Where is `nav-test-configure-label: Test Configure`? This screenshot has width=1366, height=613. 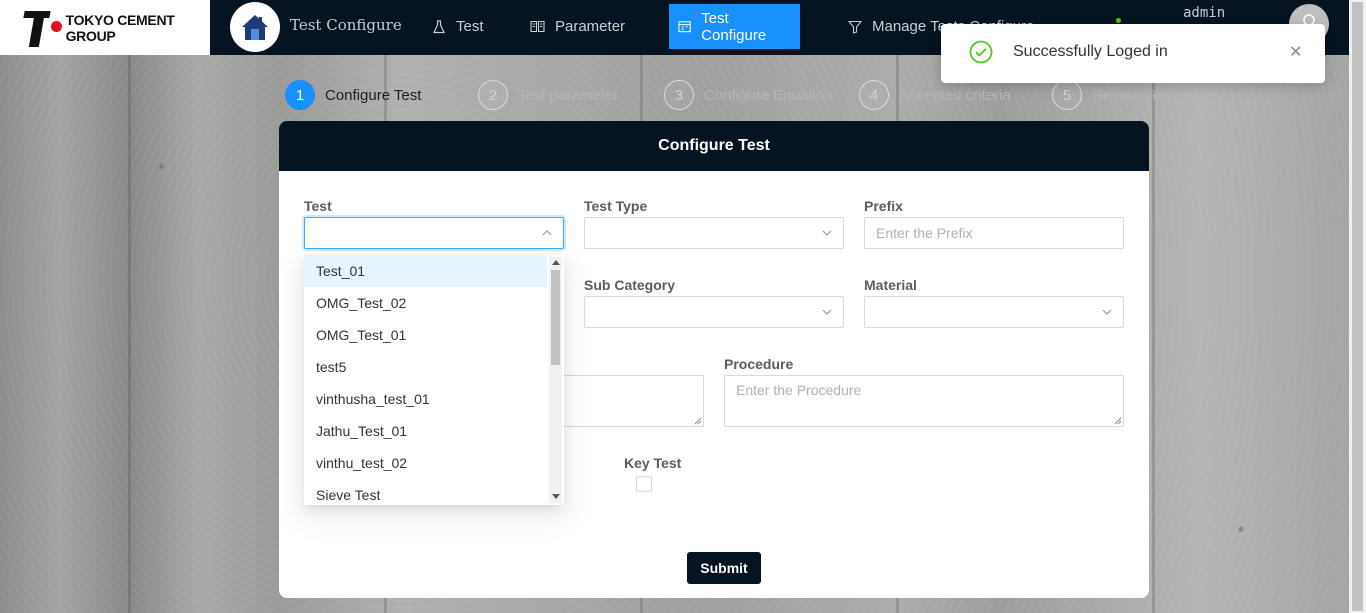
nav-test-configure-label: Test Configure is located at coordinates (734, 26).